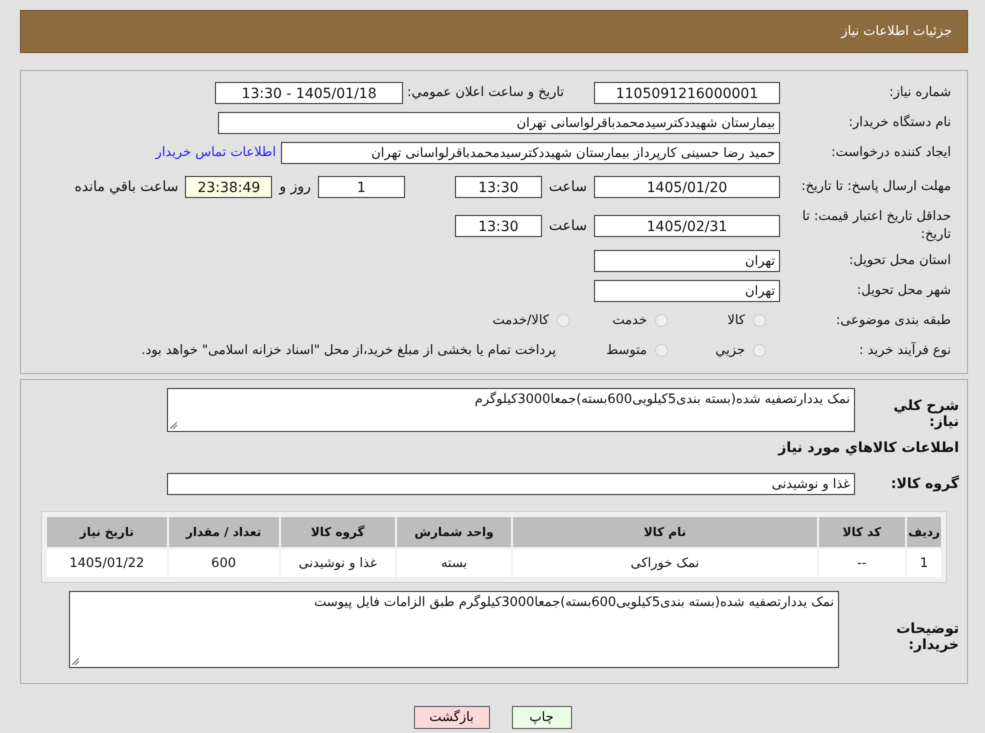 Image resolution: width=985 pixels, height=733 pixels. What do you see at coordinates (499, 123) in the screenshot?
I see `buyer-org-field: بیمارستان شهیددکترسیدمحمدباقرلواسانی تهران` at bounding box center [499, 123].